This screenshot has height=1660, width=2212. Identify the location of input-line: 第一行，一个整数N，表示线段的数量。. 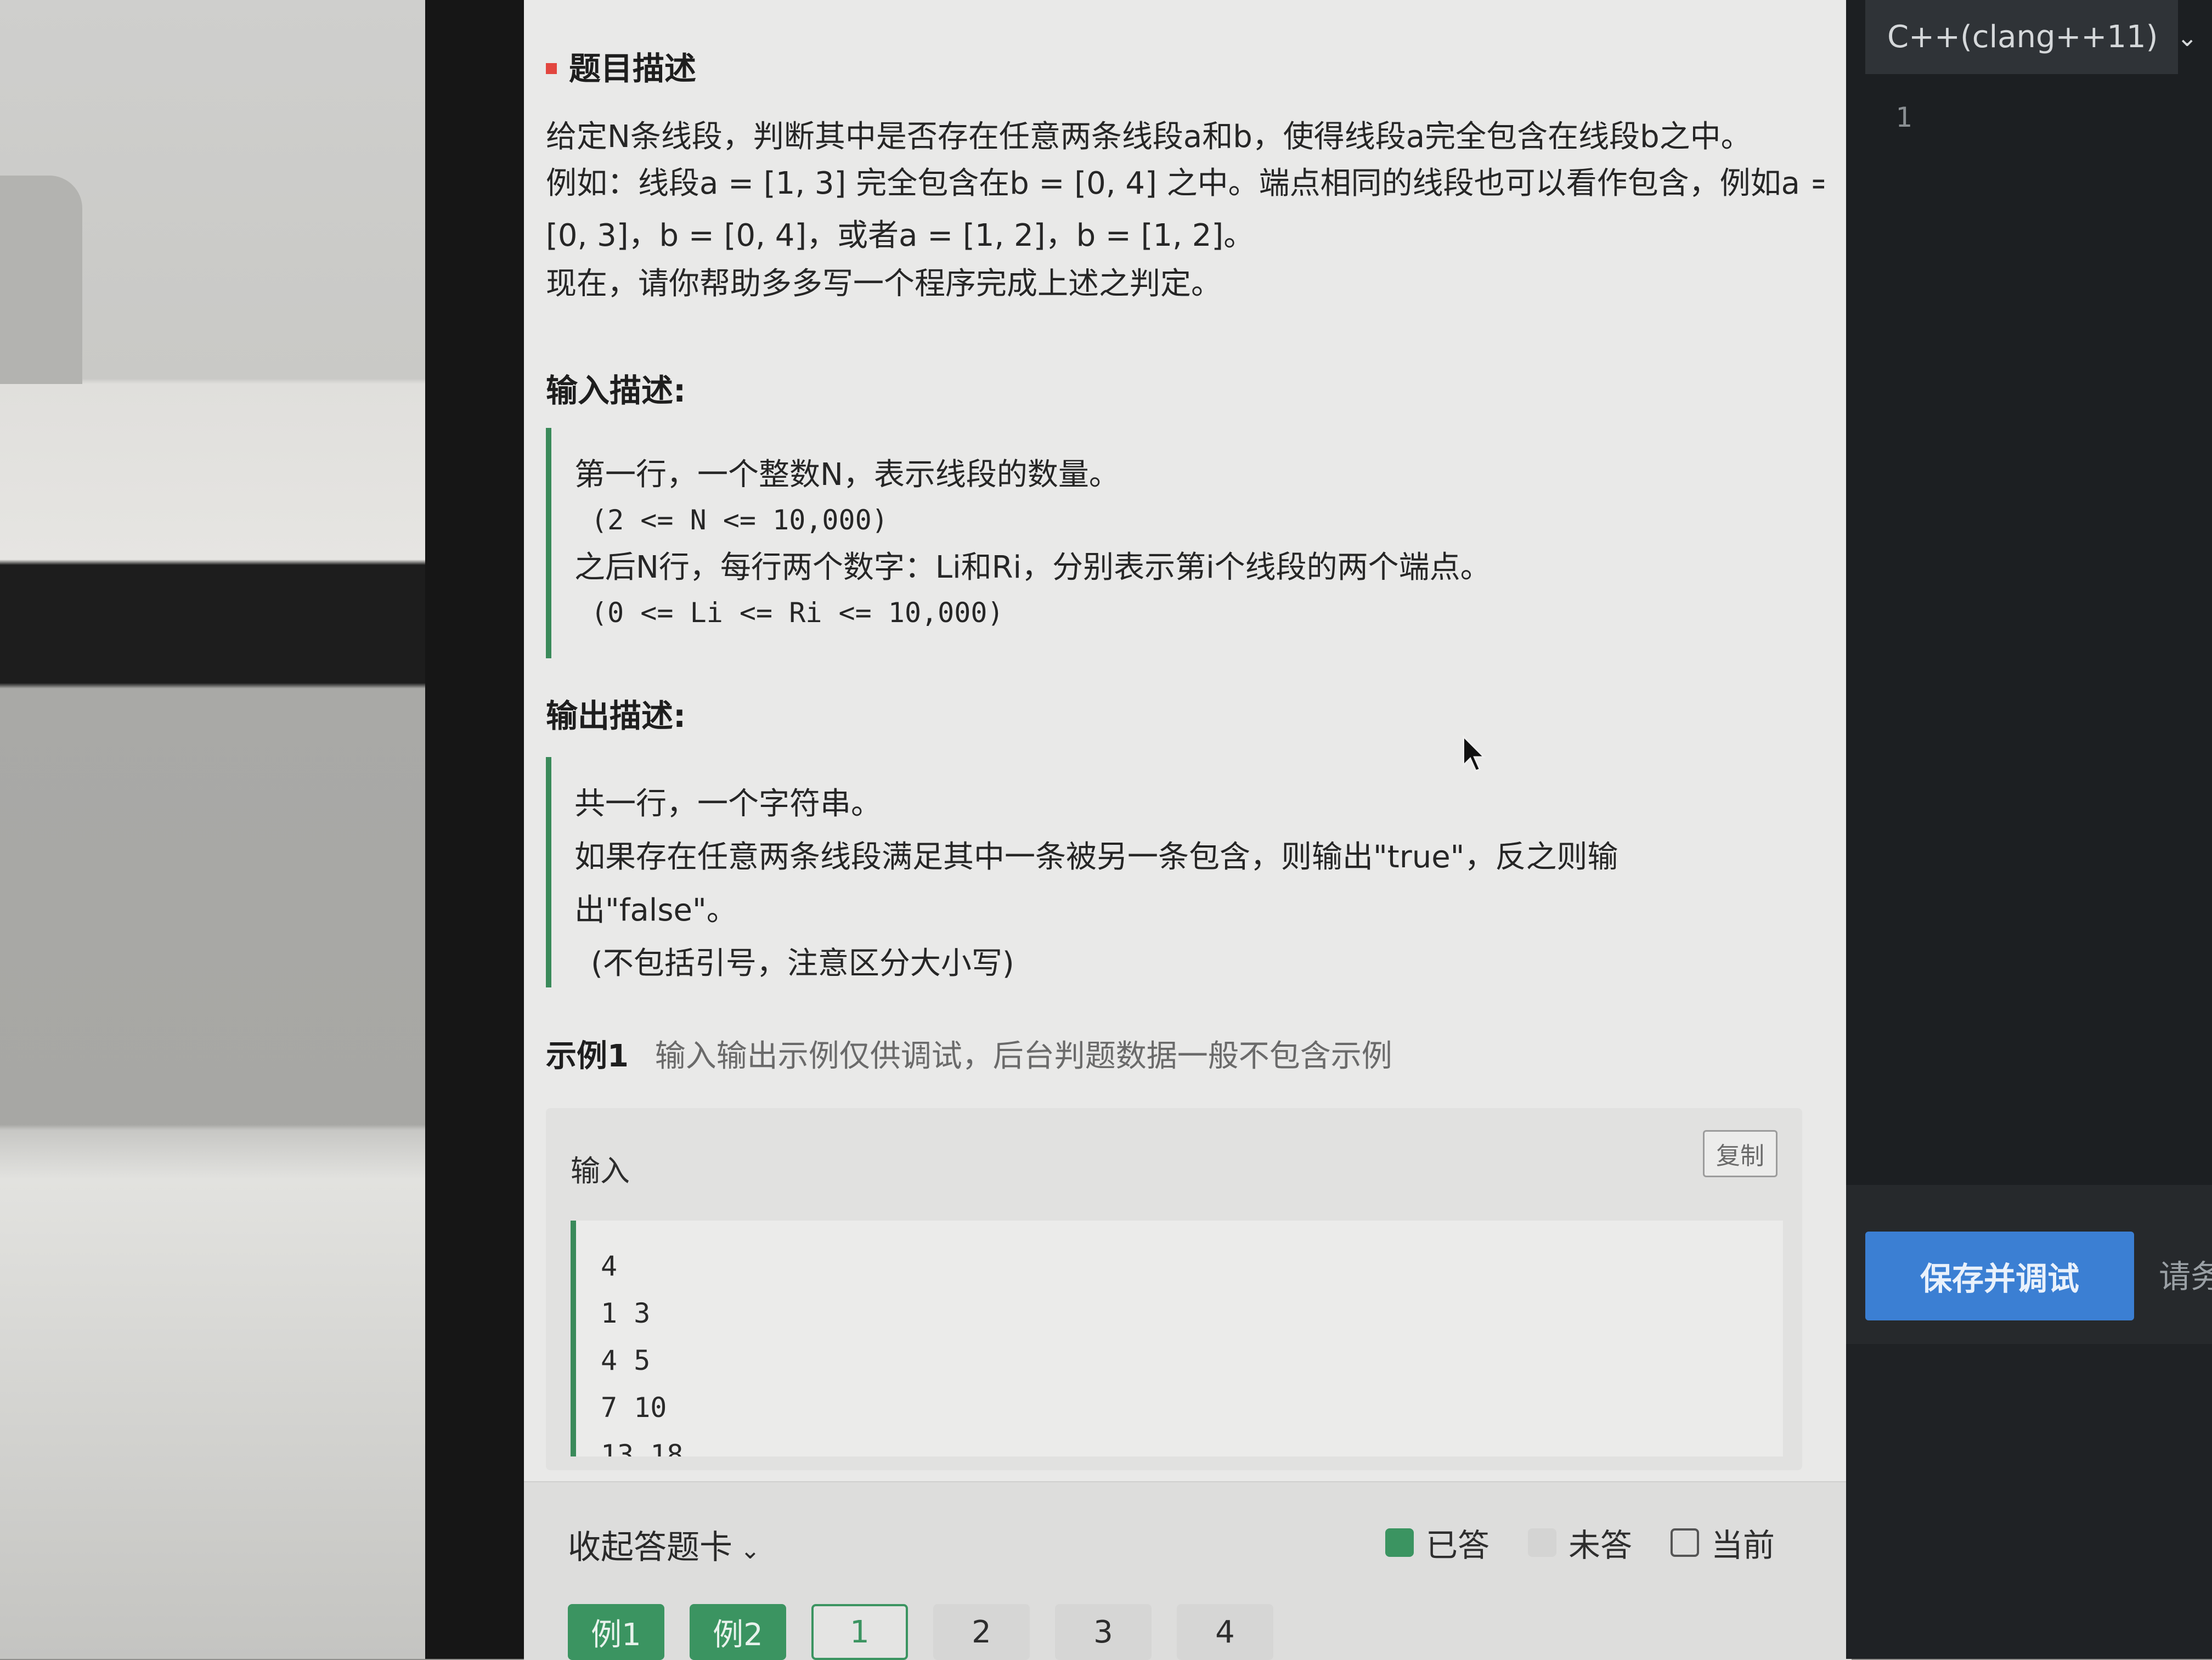
(847, 475).